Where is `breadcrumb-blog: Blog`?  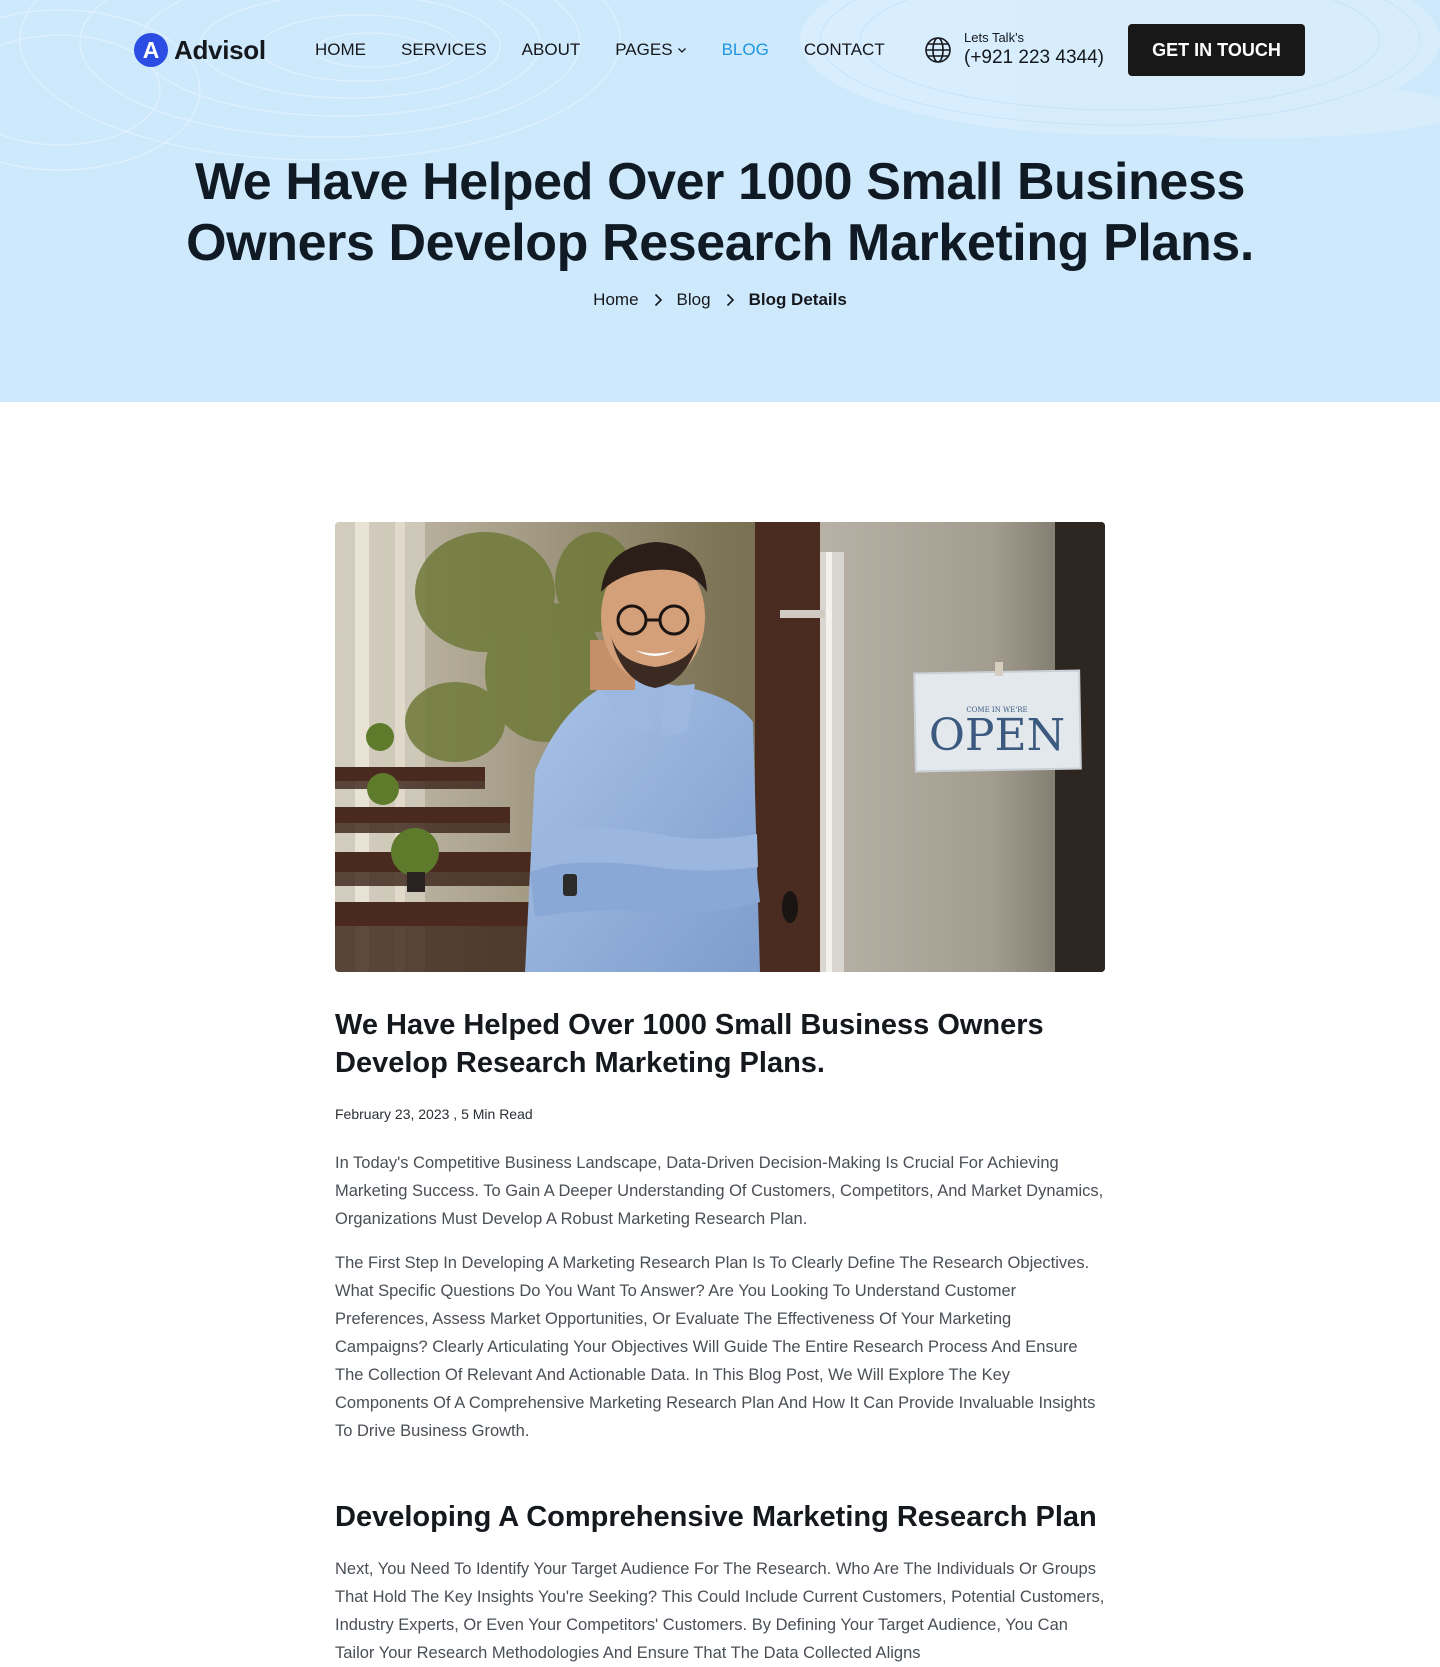 breadcrumb-blog: Blog is located at coordinates (694, 300).